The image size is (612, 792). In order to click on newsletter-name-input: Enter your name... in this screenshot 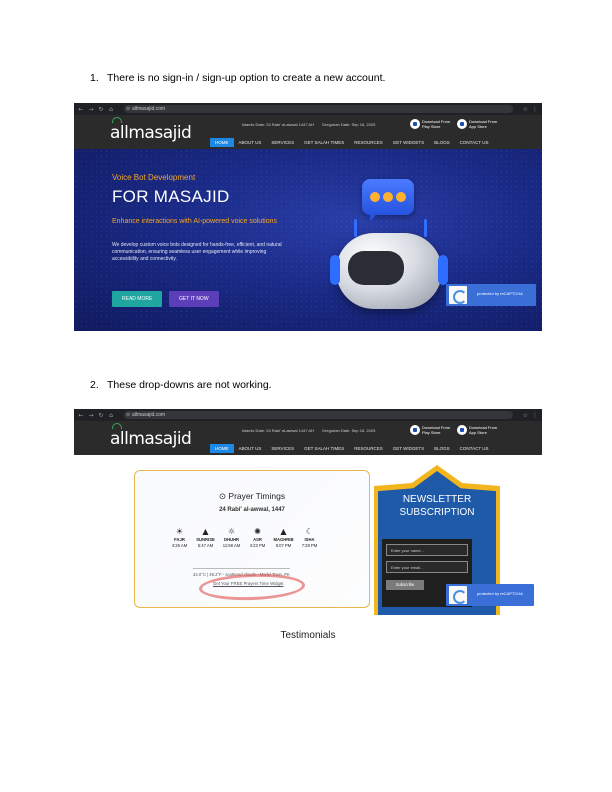, I will do `click(427, 550)`.